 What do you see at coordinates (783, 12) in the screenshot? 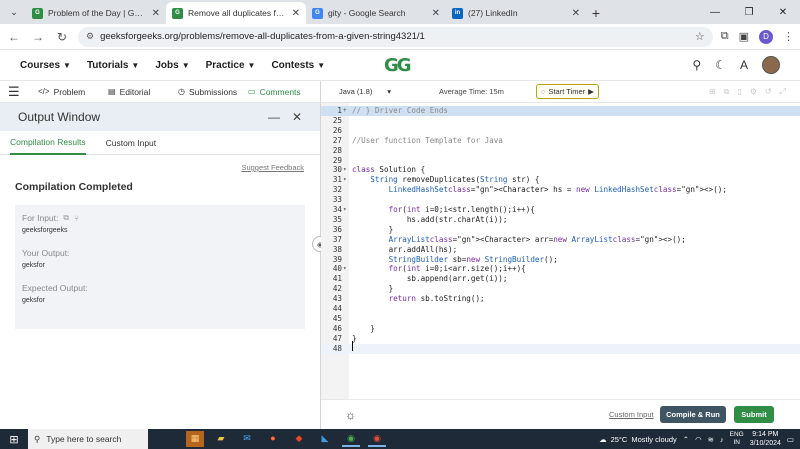
I see `window-close-icon: ✕` at bounding box center [783, 12].